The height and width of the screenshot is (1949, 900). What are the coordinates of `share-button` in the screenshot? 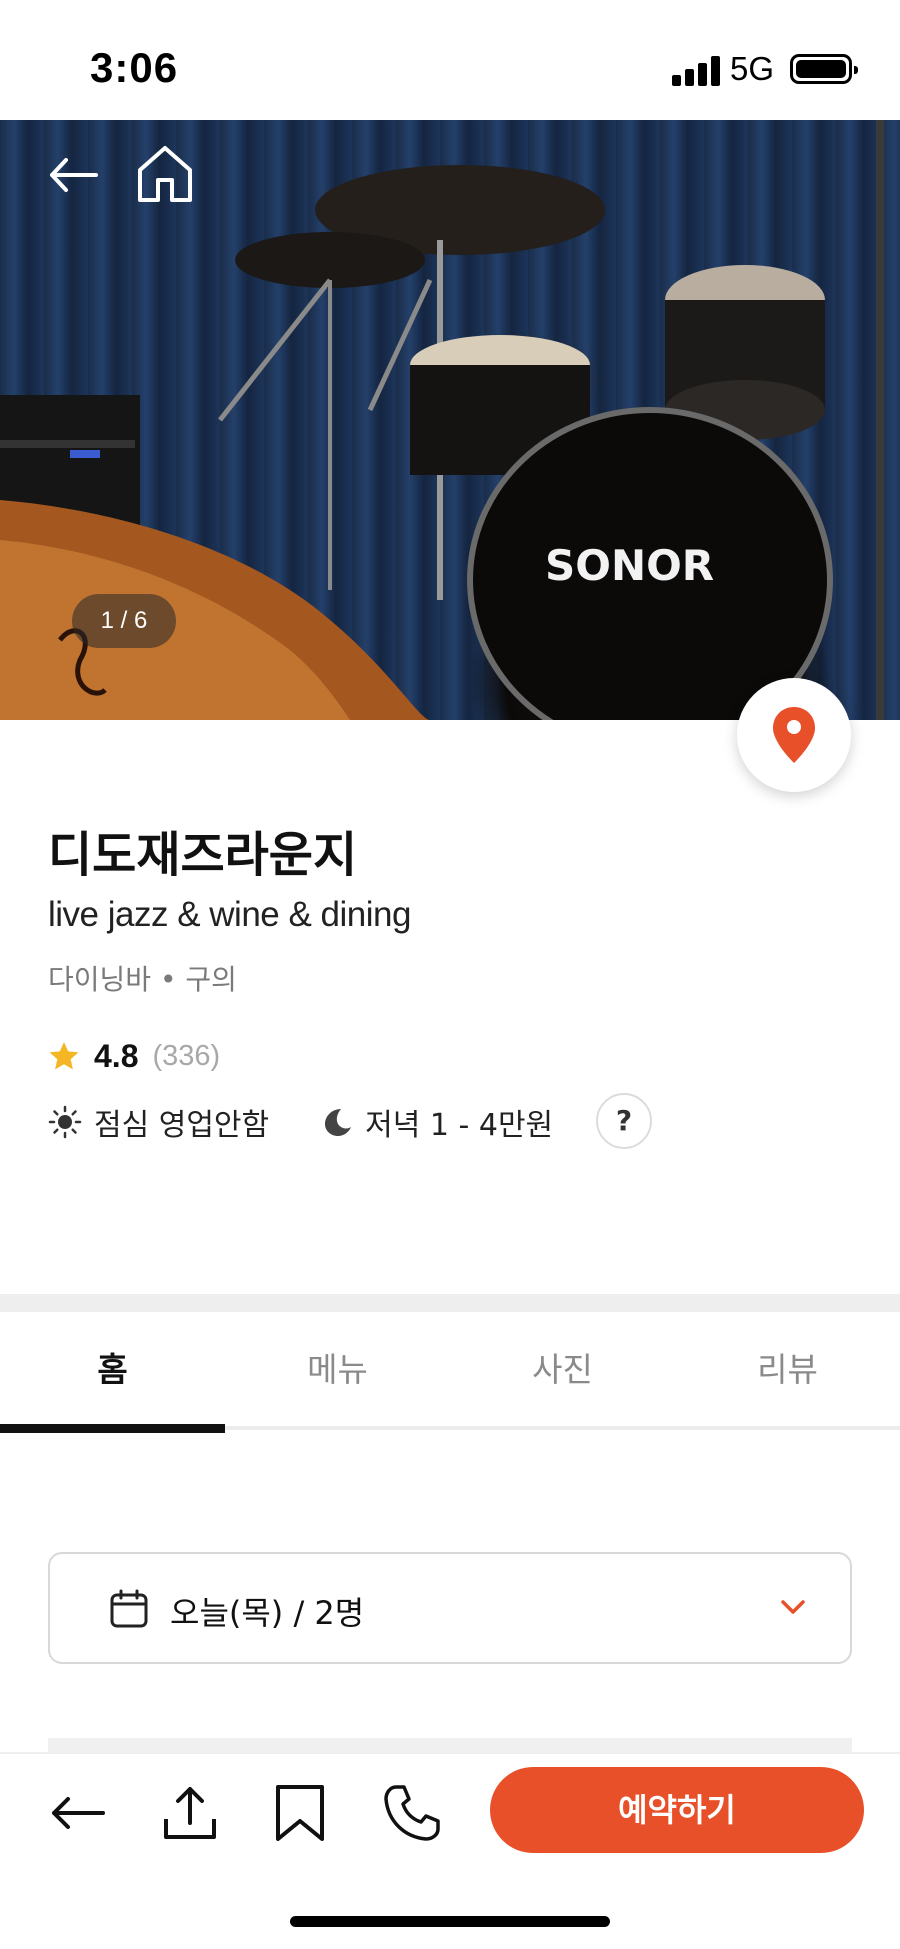 It's located at (190, 1813).